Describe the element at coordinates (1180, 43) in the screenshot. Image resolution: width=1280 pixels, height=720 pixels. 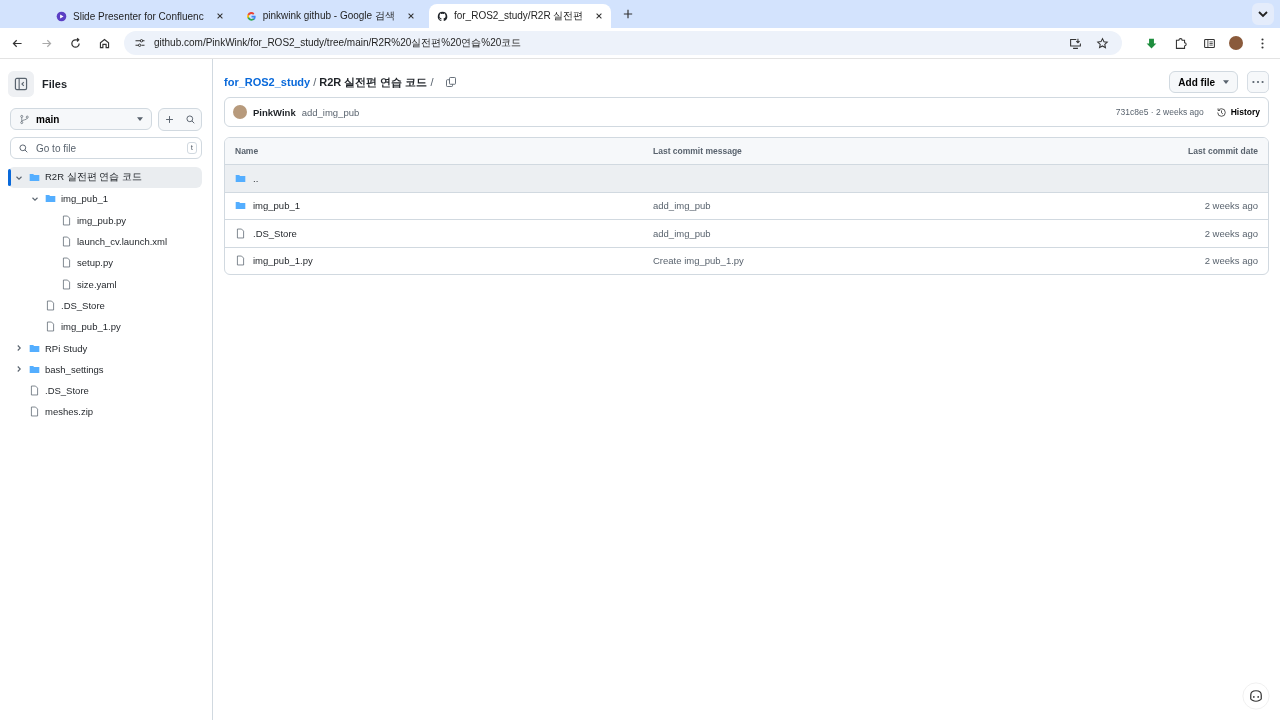
I see `puzzle-icon` at that location.